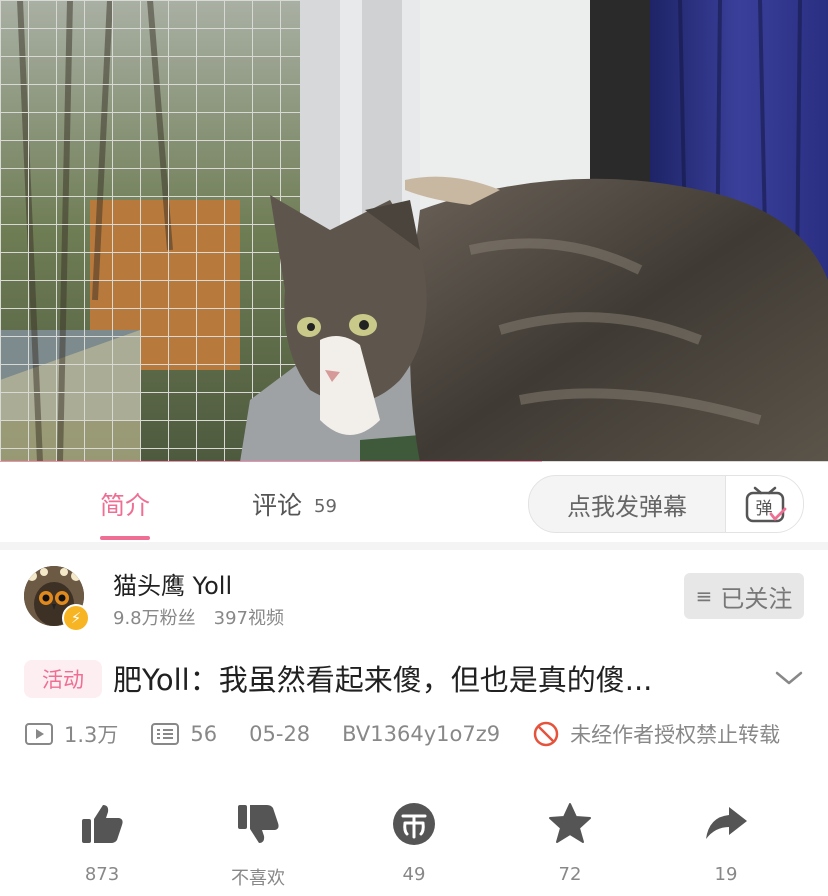  What do you see at coordinates (76, 618) in the screenshot?
I see `lightning-badge-icon: ⚡` at bounding box center [76, 618].